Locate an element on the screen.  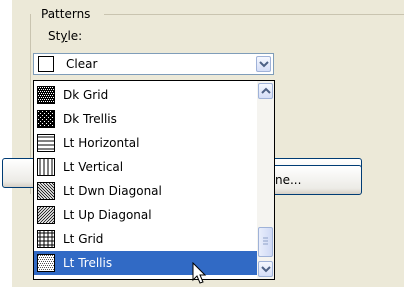
pattern-item-lt-up-diagonal: Lt Up Diagonal is located at coordinates (146, 215).